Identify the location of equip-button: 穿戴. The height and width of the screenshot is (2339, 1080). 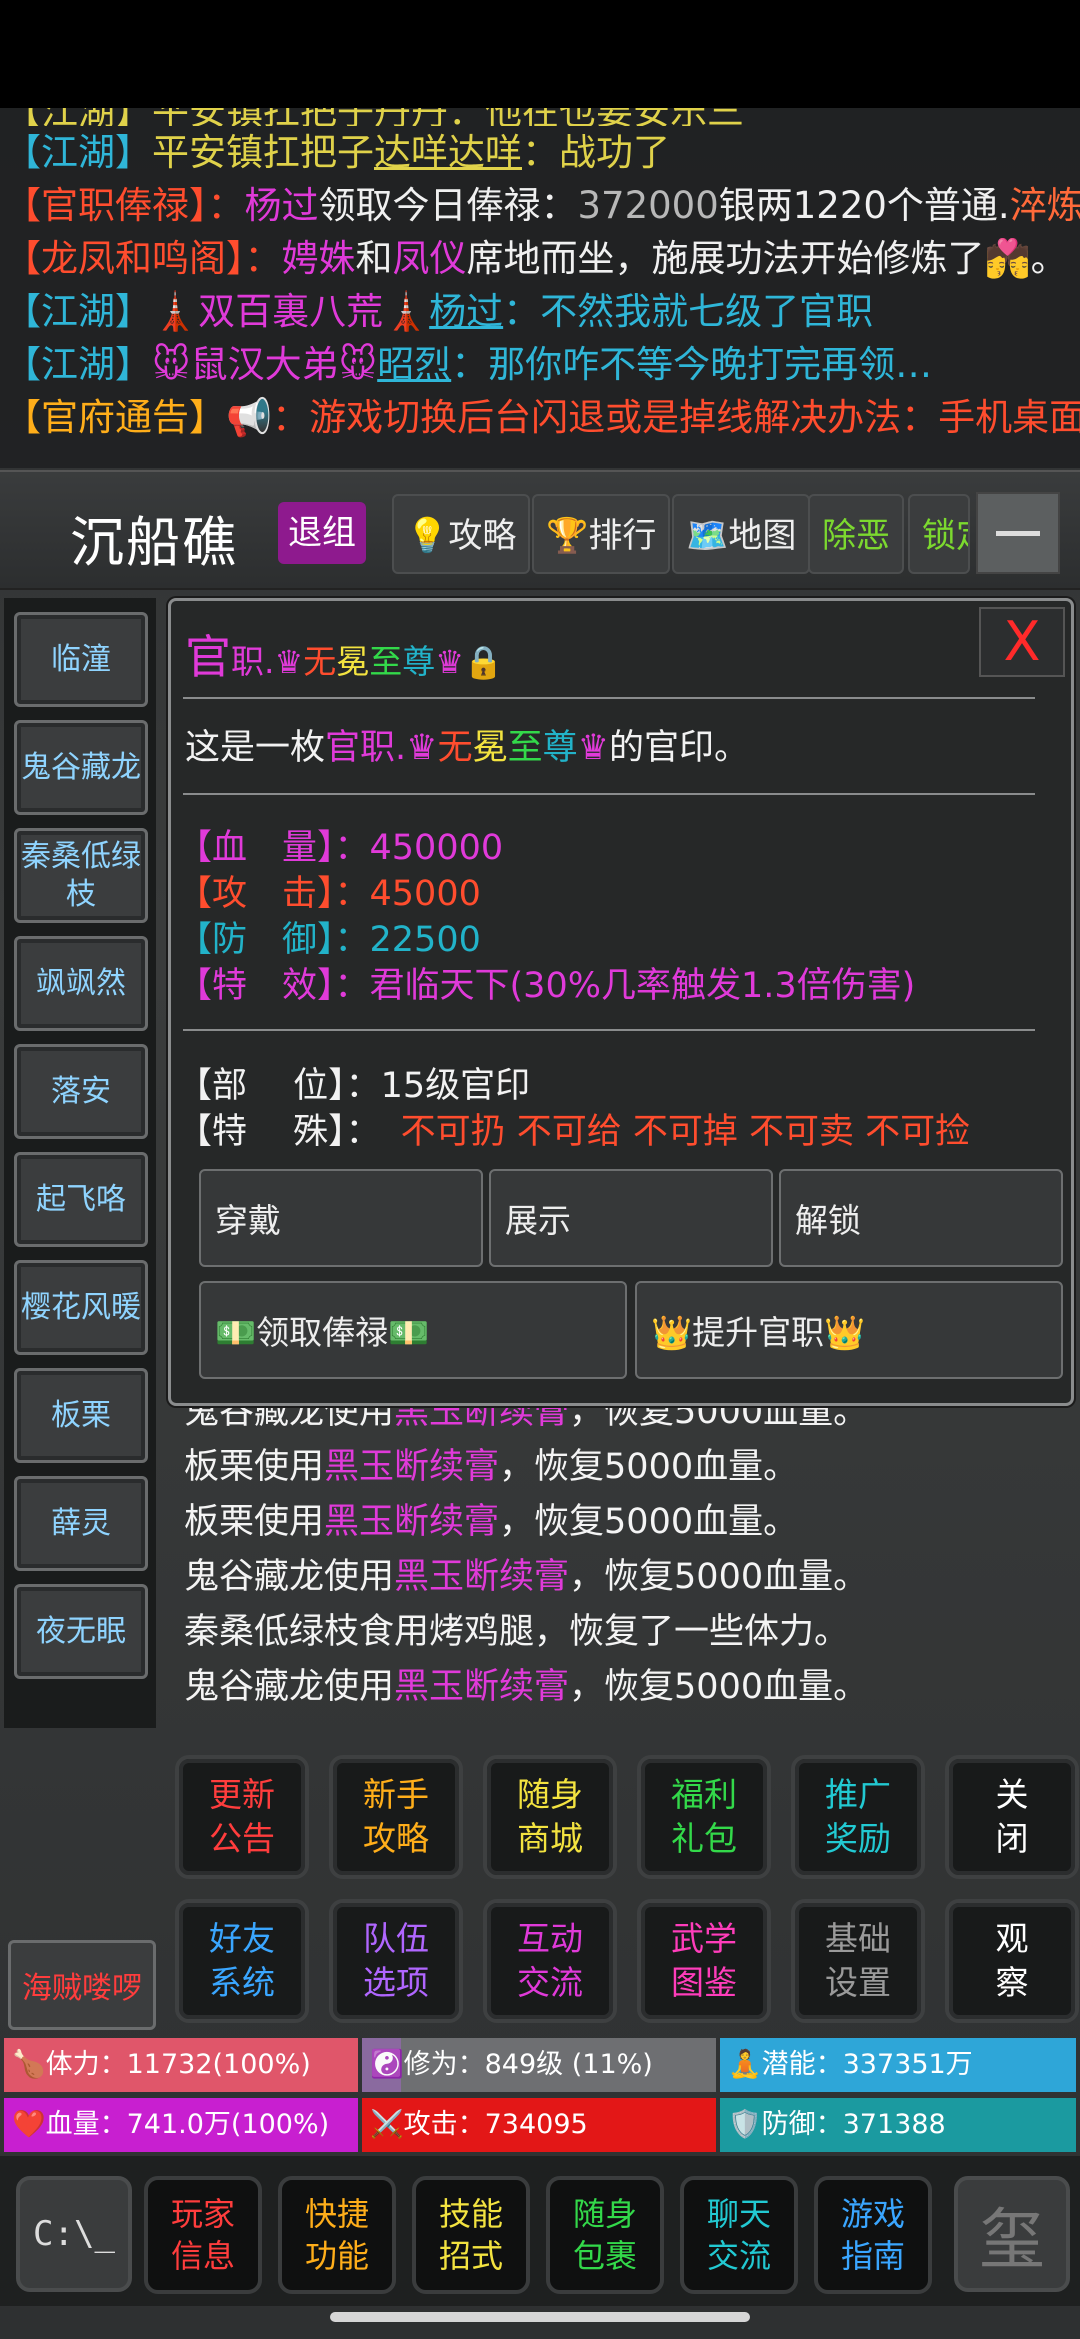
(341, 1218).